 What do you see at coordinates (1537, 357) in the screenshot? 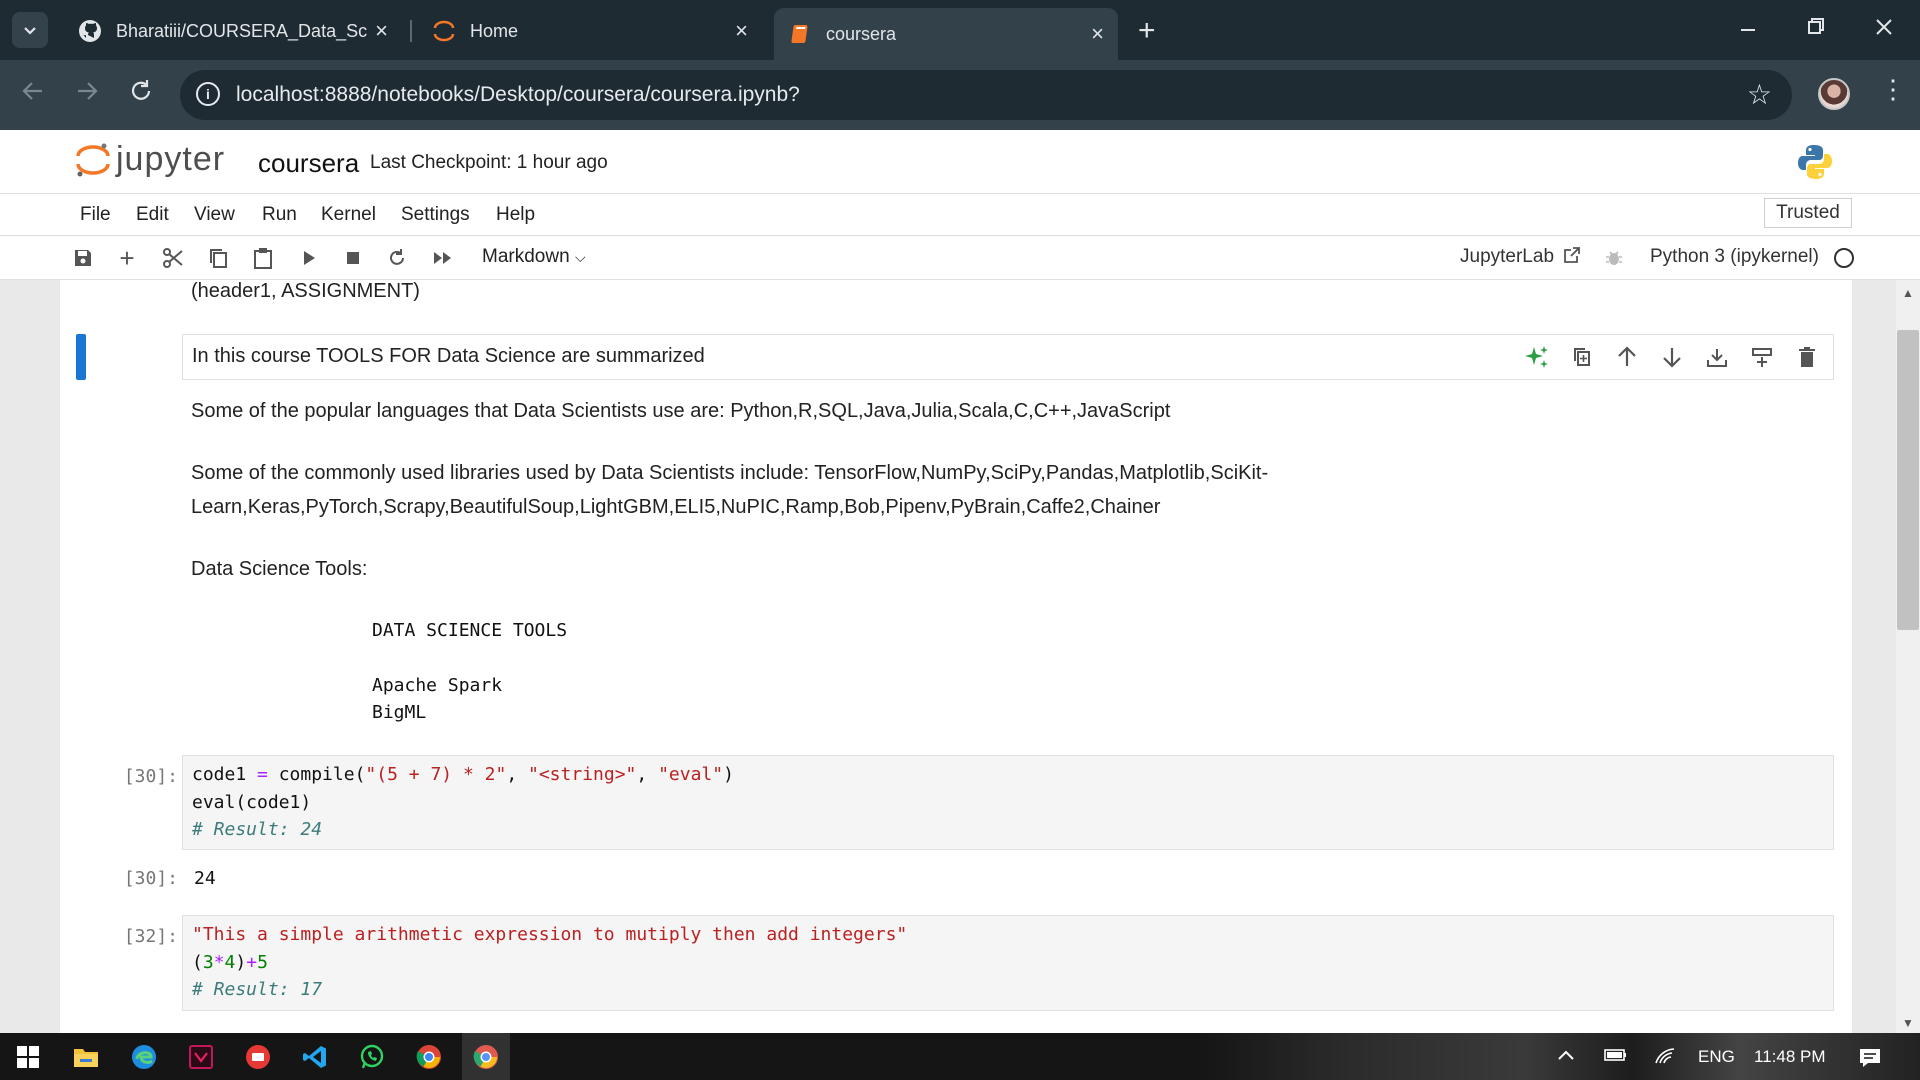
I see `ai-sparkle-button` at bounding box center [1537, 357].